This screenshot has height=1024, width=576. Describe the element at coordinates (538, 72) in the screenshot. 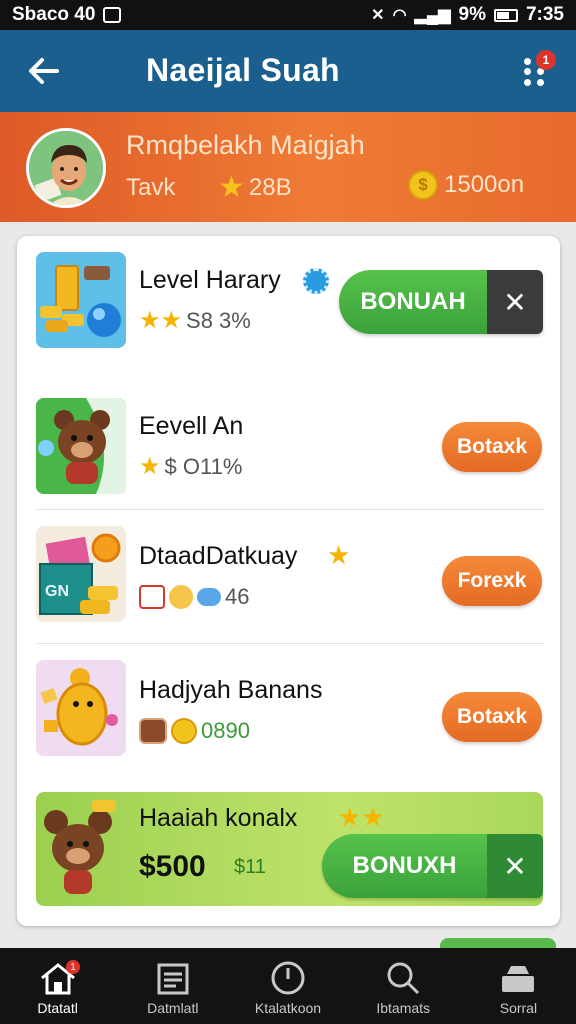

I see `menu-button: 1` at that location.